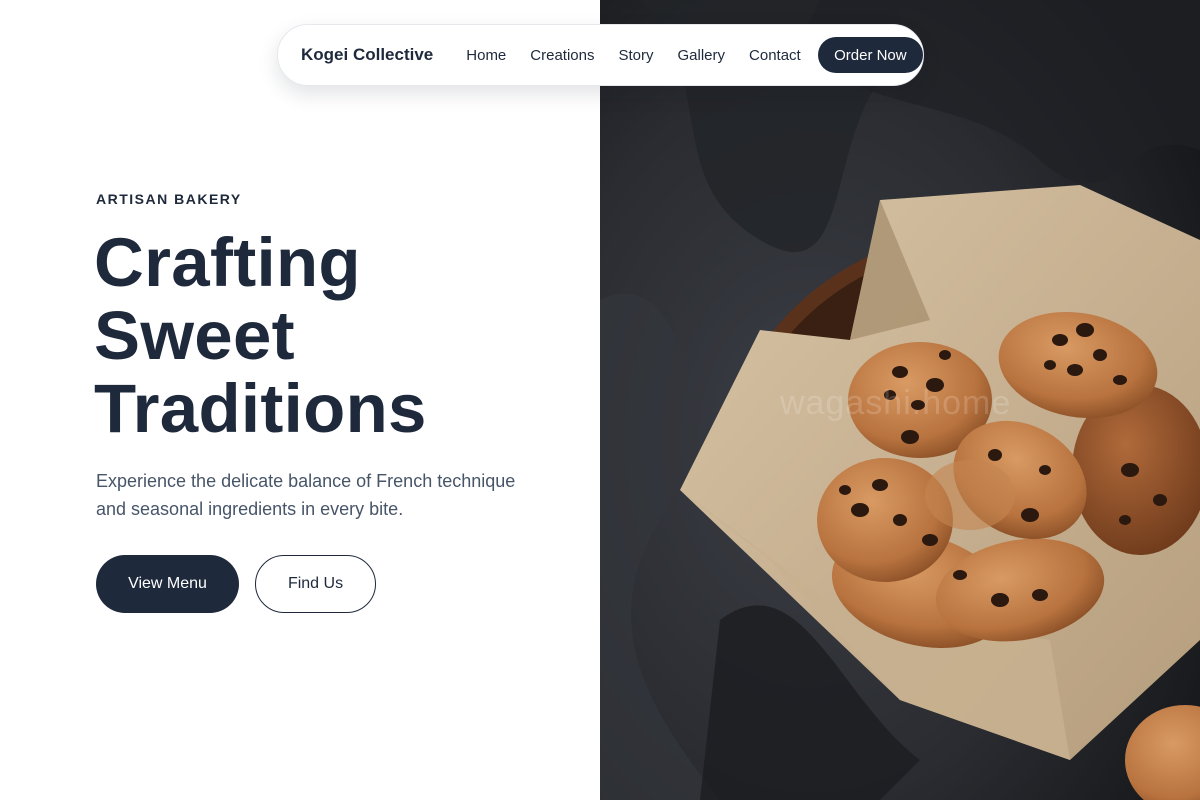  Describe the element at coordinates (194, 335) in the screenshot. I see `headline-line-2: Sweet` at that location.